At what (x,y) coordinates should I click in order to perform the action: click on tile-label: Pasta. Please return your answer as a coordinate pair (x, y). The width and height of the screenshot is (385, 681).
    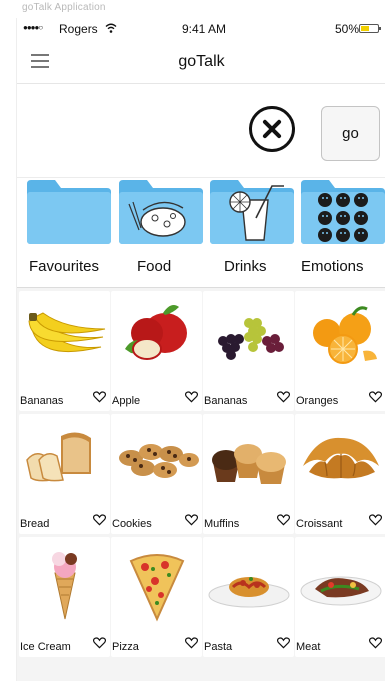
    Looking at the image, I should click on (218, 647).